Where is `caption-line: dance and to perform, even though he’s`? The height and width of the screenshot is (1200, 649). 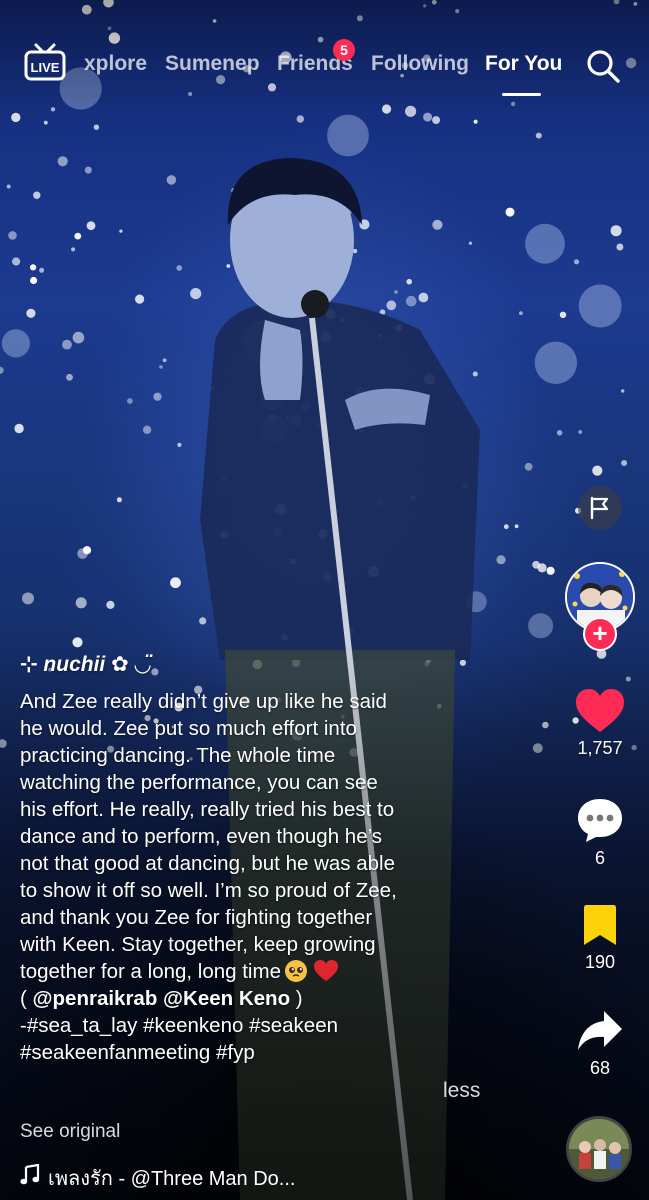
caption-line: dance and to perform, even though he’s is located at coordinates (201, 836).